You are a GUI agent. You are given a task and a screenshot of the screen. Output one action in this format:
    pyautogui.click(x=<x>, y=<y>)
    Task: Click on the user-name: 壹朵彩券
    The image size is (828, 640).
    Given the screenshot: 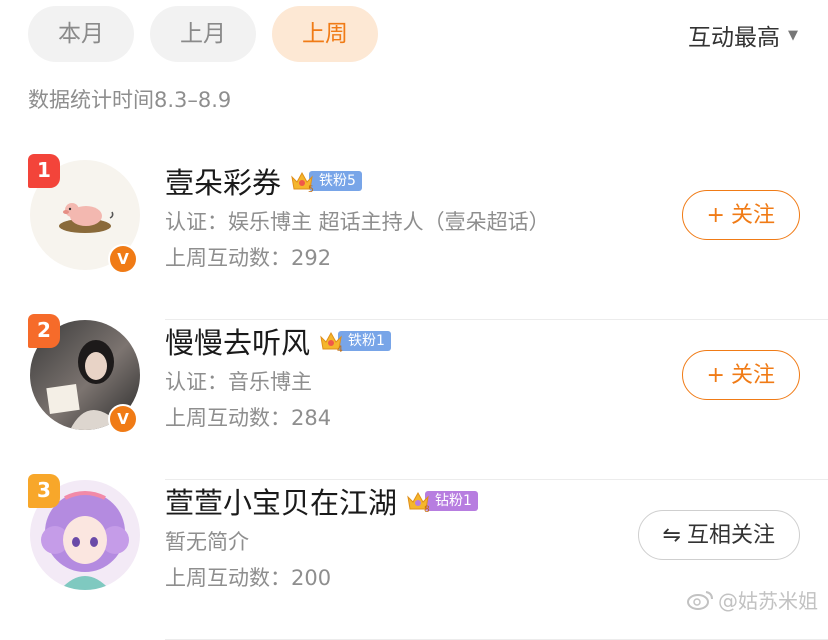 What is the action you would take?
    pyautogui.click(x=223, y=181)
    